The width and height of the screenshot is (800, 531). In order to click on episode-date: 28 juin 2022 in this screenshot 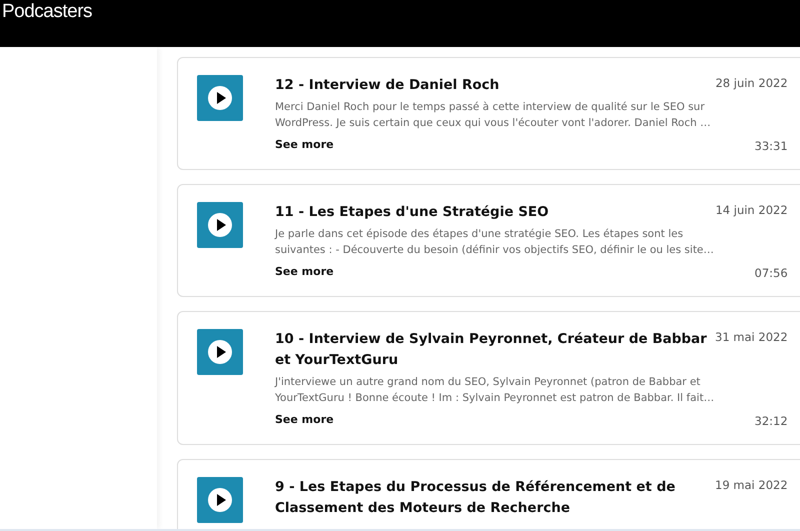, I will do `click(751, 83)`.